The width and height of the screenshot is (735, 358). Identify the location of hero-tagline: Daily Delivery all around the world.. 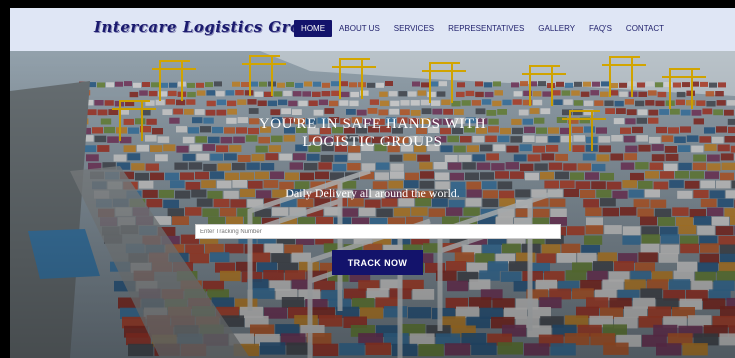
(372, 193).